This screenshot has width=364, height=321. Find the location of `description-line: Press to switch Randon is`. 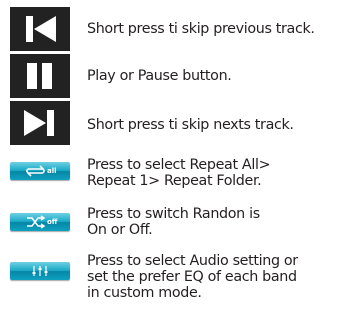

description-line: Press to switch Randon is is located at coordinates (173, 214).